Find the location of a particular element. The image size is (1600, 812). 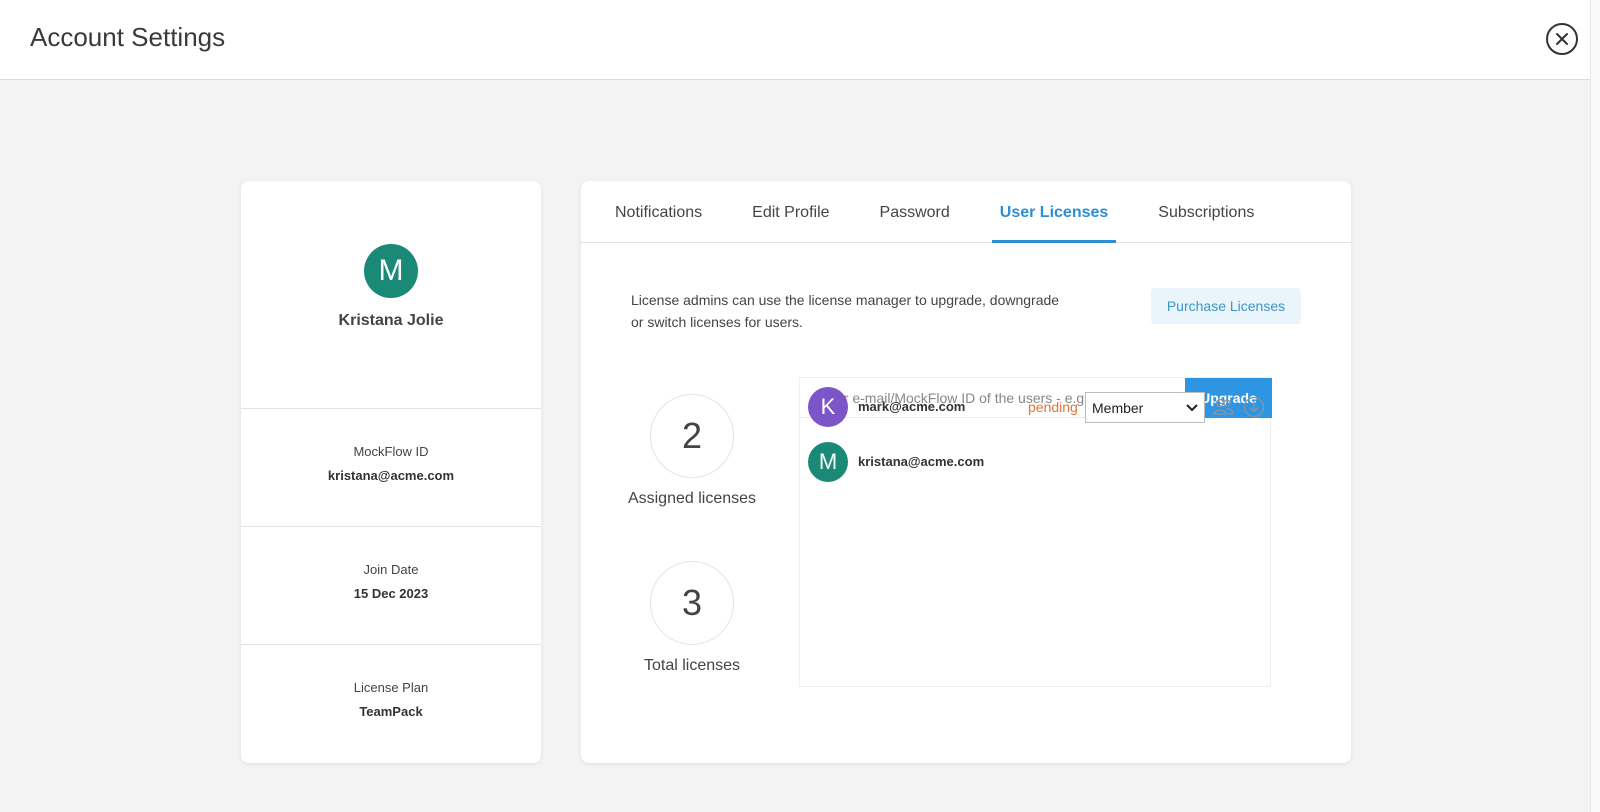

profile-name: Kristana Jolie is located at coordinates (391, 320).